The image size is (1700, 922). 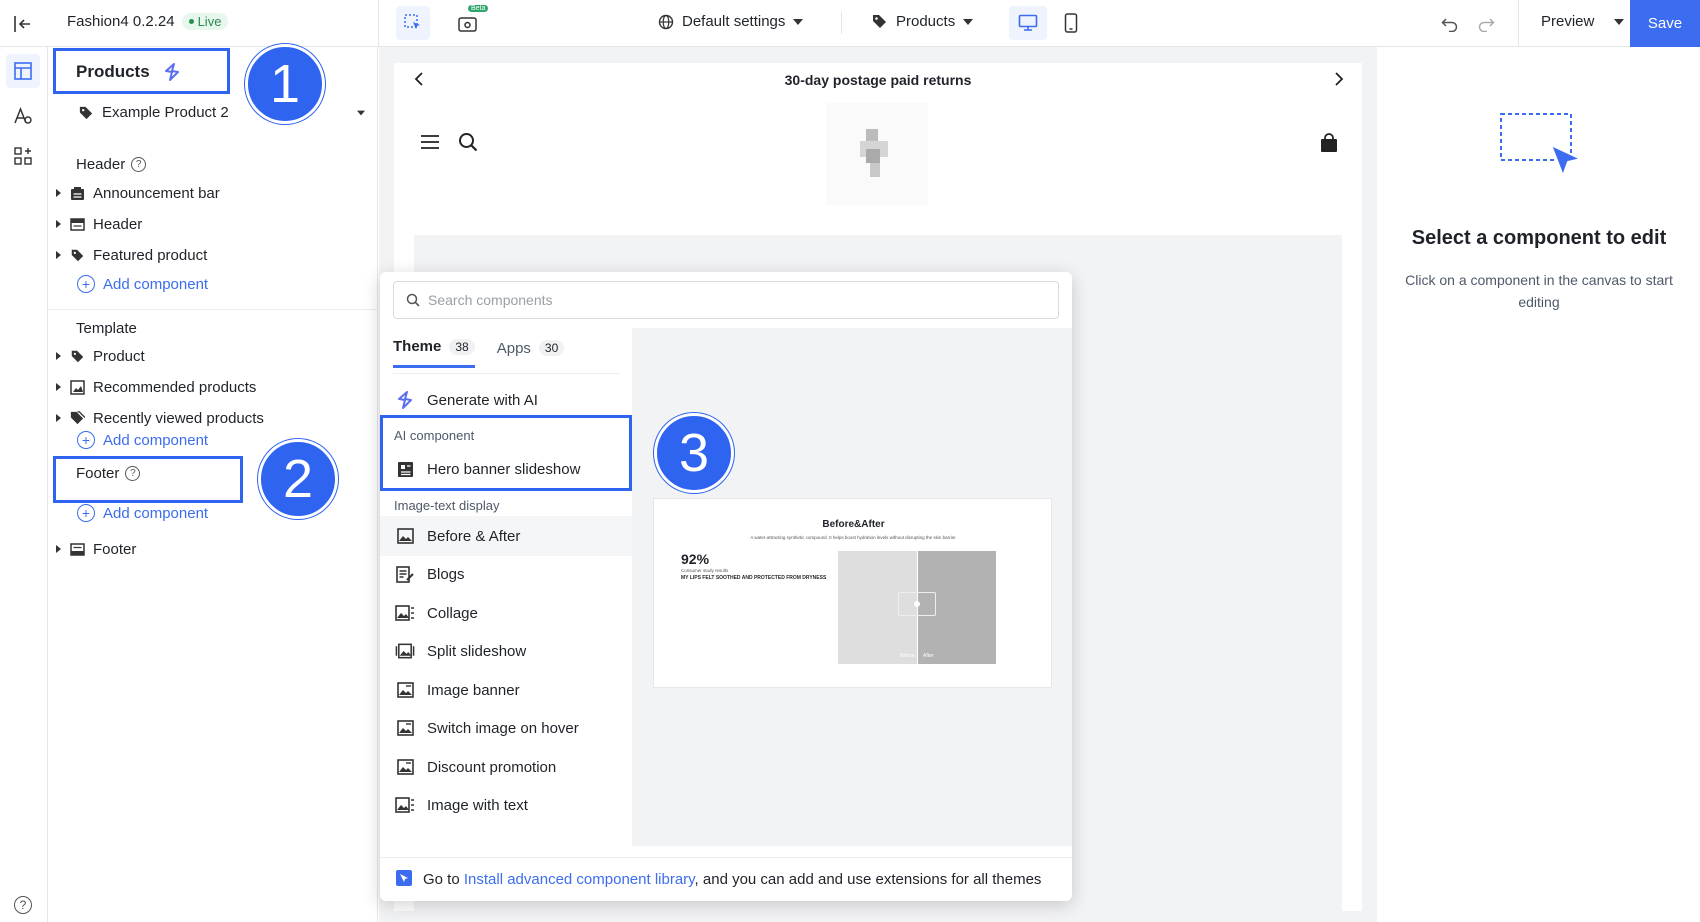 I want to click on live-badge: Live, so click(x=205, y=21).